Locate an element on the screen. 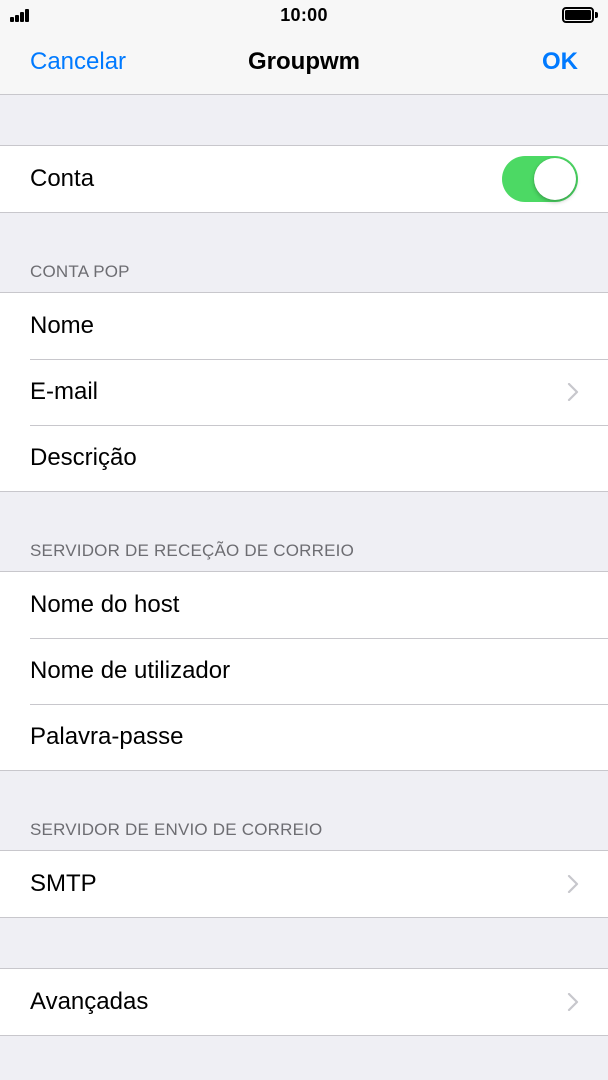 Image resolution: width=608 pixels, height=1080 pixels. status-time: 10:00 is located at coordinates (304, 15).